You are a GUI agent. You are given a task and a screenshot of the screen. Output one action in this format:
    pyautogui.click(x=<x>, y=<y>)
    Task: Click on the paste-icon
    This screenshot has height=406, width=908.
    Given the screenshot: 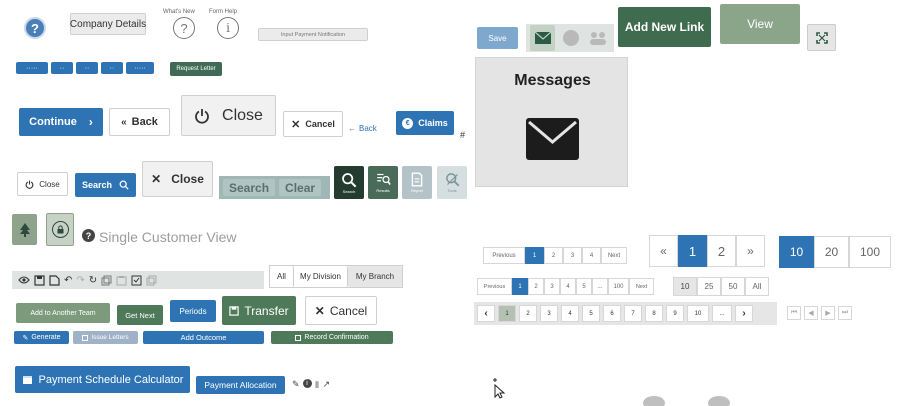 What is the action you would take?
    pyautogui.click(x=121, y=280)
    